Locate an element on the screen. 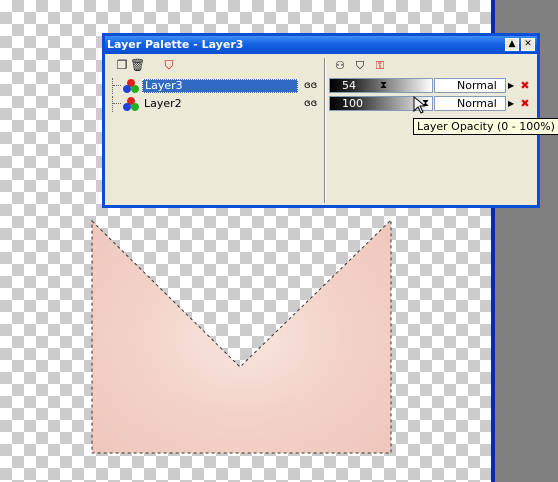 This screenshot has width=558, height=482. layer-name: Layer2 is located at coordinates (163, 104).